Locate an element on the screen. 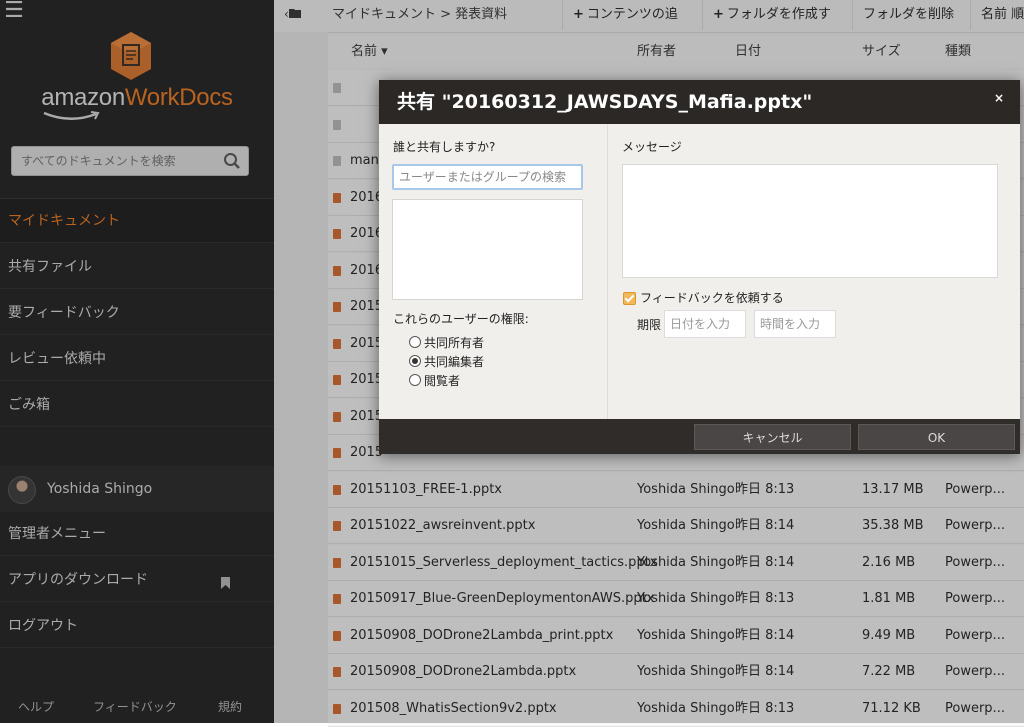 Image resolution: width=1024 pixels, height=727 pixels. user-group-search-input is located at coordinates (487, 177).